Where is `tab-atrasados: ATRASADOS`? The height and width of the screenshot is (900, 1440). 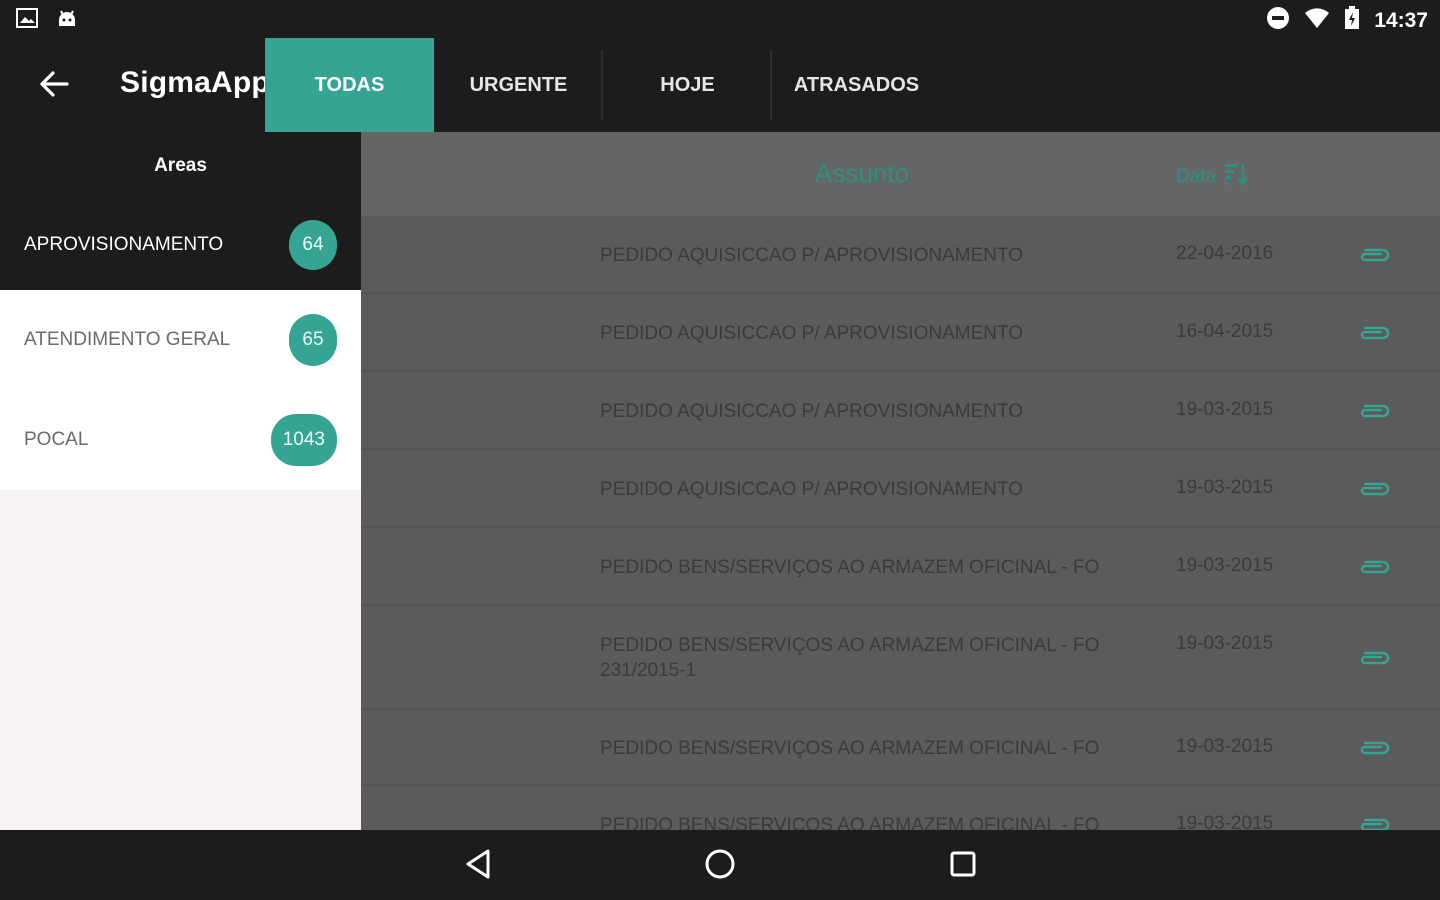
tab-atrasados: ATRASADOS is located at coordinates (856, 85).